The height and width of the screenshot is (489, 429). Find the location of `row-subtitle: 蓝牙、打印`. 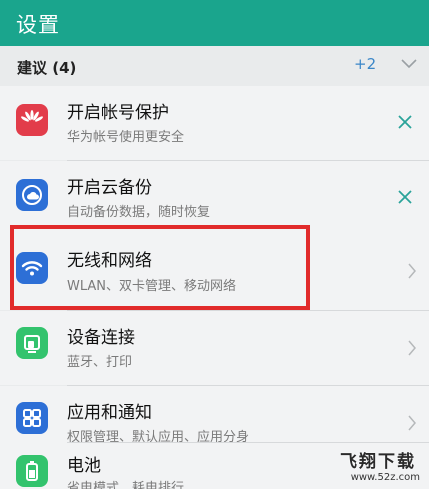

row-subtitle: 蓝牙、打印 is located at coordinates (100, 362).